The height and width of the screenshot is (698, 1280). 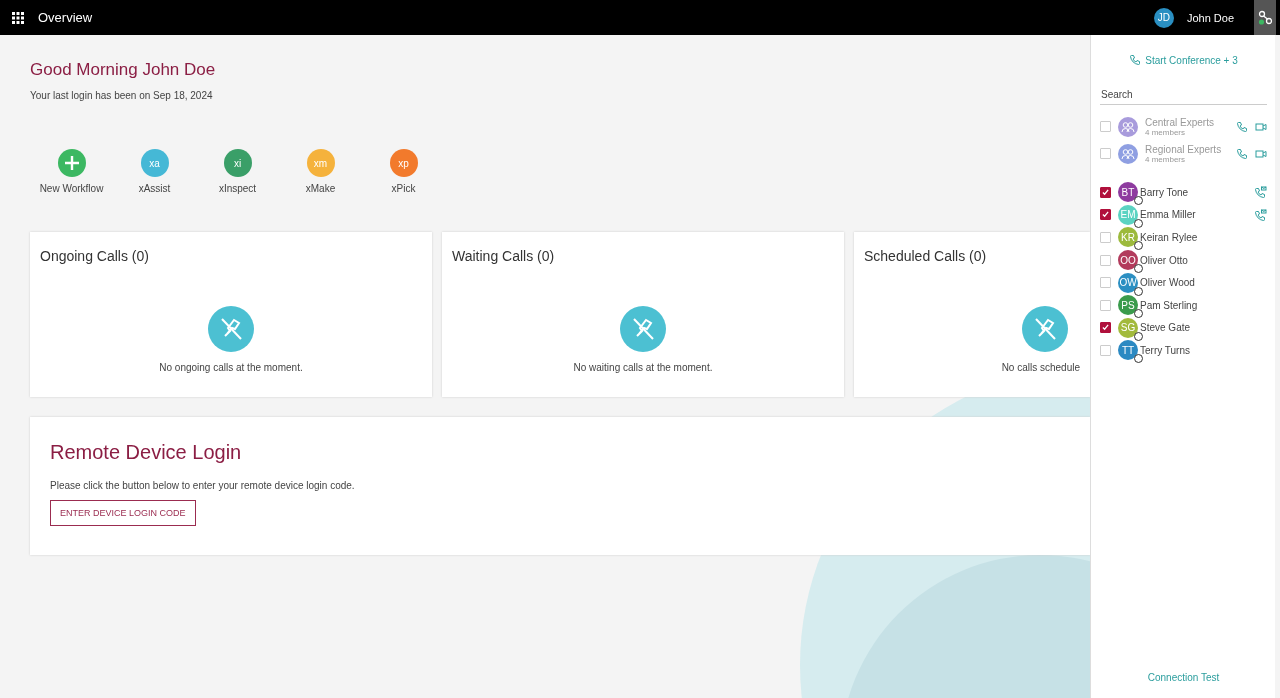 What do you see at coordinates (95, 256) in the screenshot?
I see `card-title: Ongoing Calls (0)` at bounding box center [95, 256].